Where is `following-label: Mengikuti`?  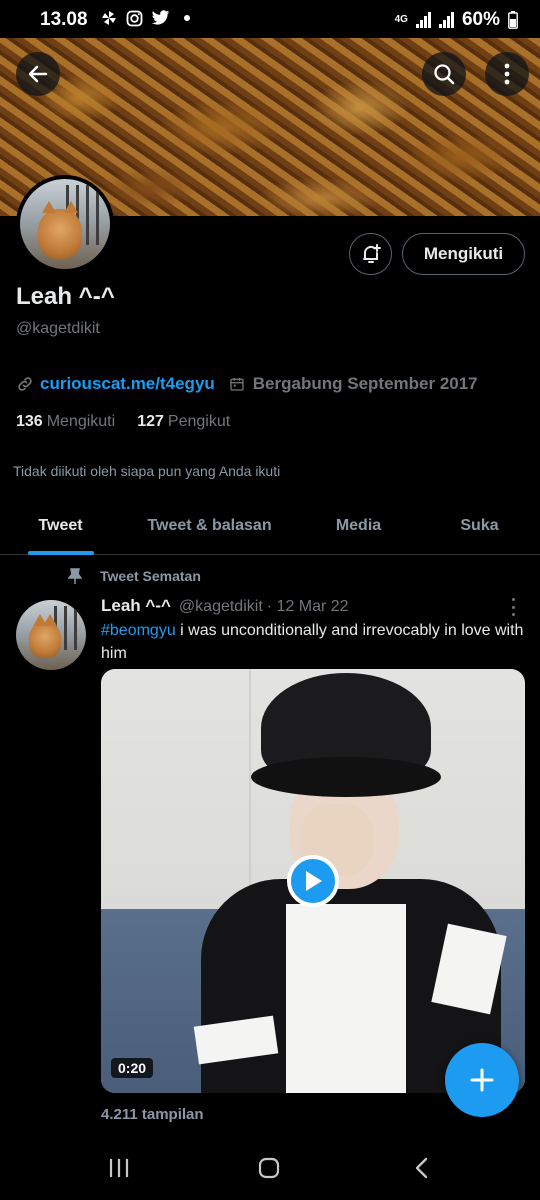
following-label: Mengikuti is located at coordinates (81, 421).